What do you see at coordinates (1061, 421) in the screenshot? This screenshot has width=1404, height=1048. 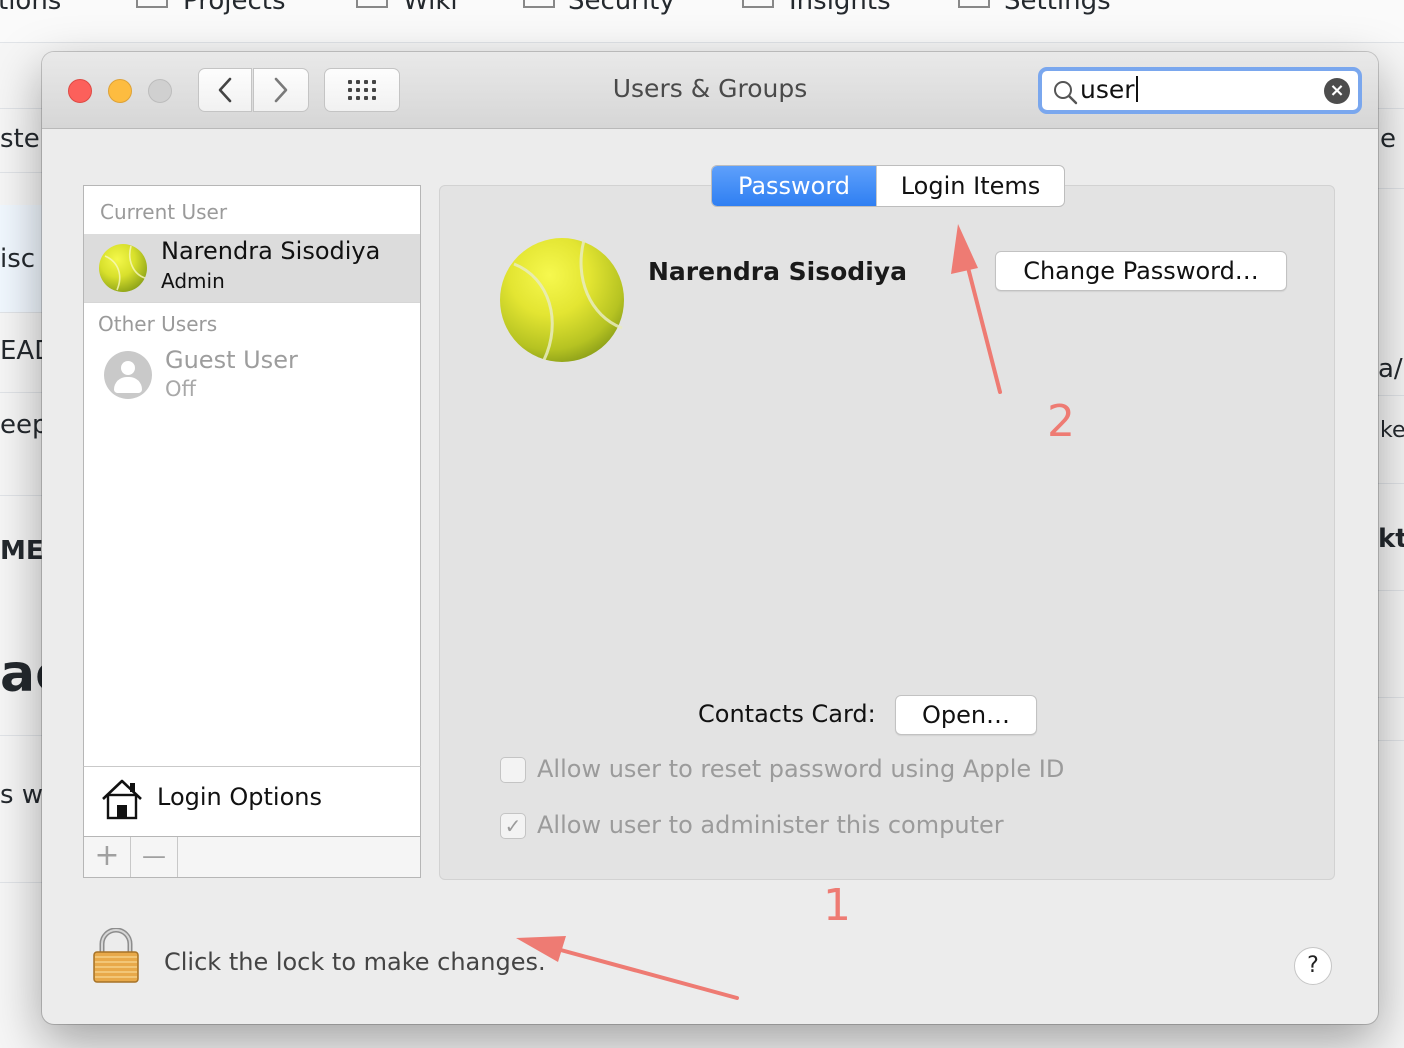 I see `annotation-number-2: 2` at bounding box center [1061, 421].